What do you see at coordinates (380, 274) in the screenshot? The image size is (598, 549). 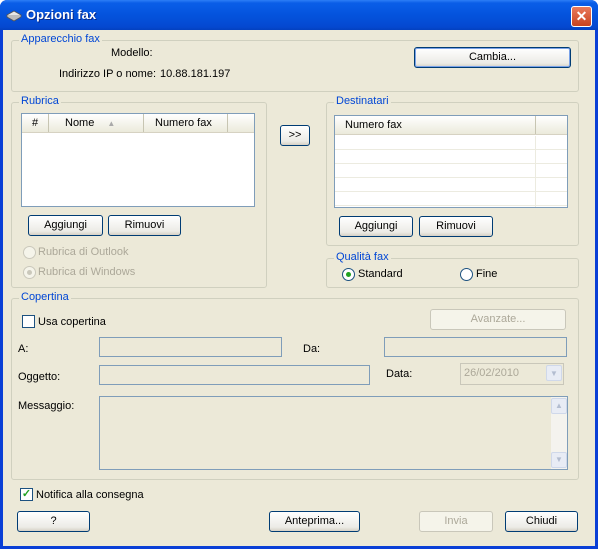 I see `quality-standard-label: Standard` at bounding box center [380, 274].